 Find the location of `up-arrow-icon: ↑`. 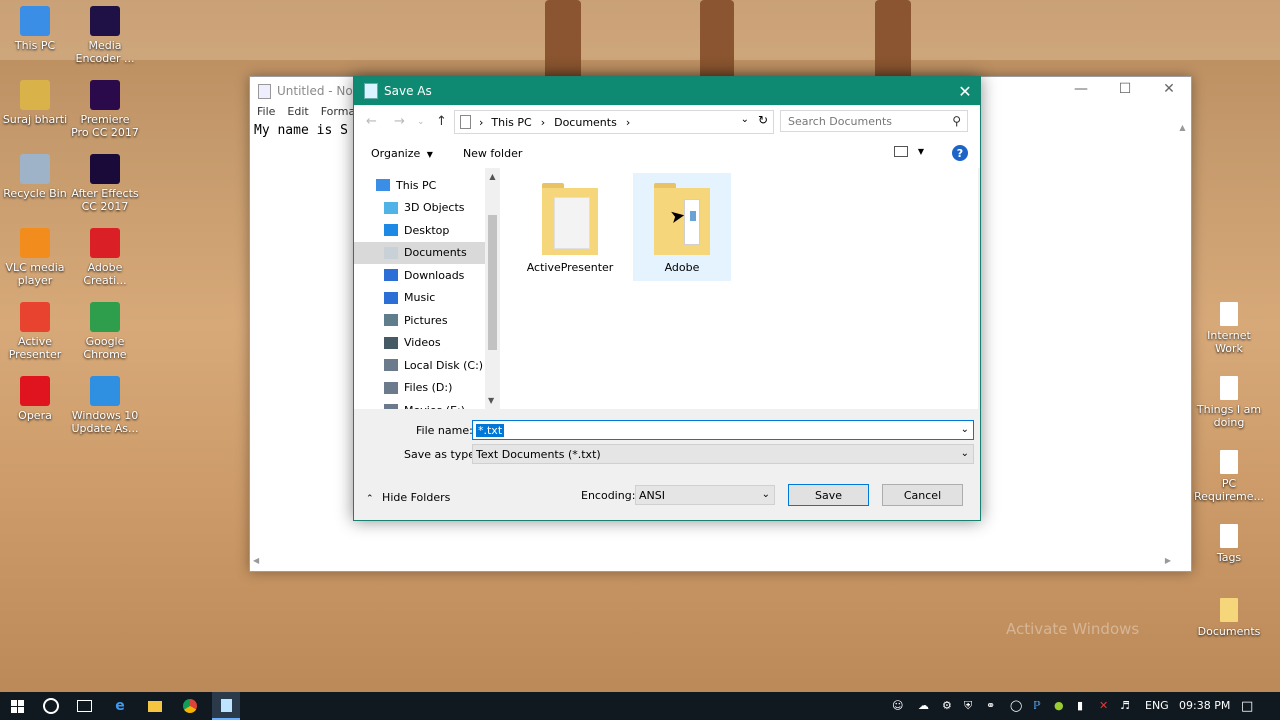

up-arrow-icon: ↑ is located at coordinates (441, 121).